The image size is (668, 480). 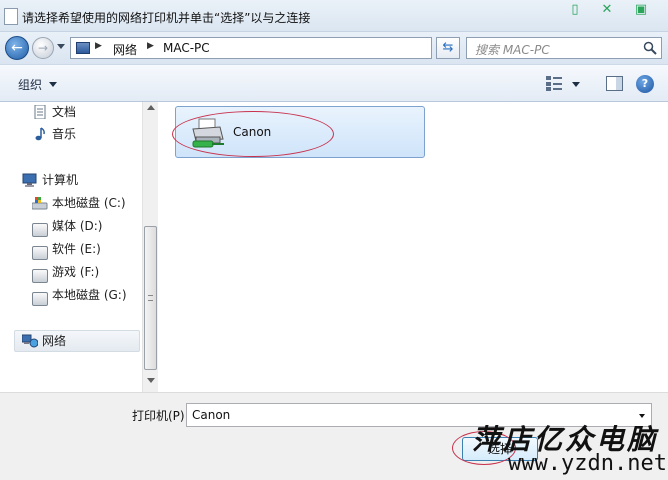 I want to click on search-input: 搜索 MAC-PC, so click(x=564, y=48).